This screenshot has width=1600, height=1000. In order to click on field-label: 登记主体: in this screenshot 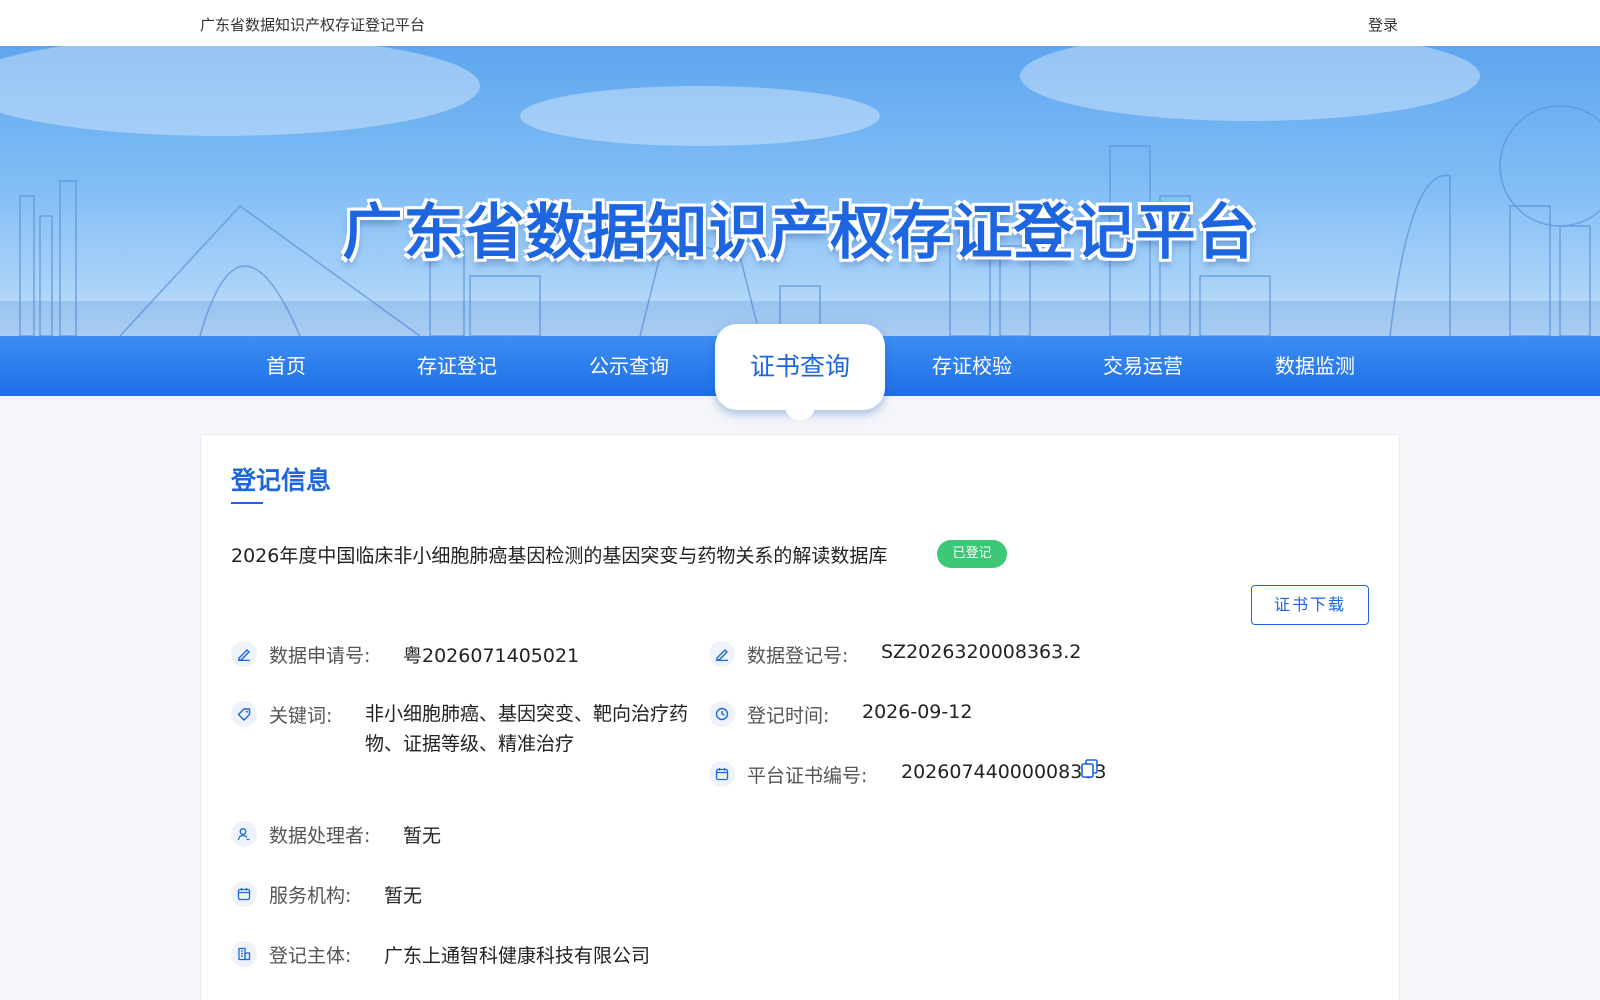, I will do `click(310, 956)`.